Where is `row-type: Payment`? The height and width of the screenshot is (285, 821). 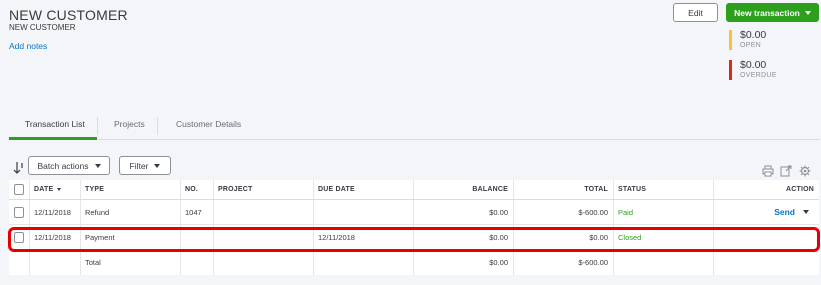
row-type: Payment is located at coordinates (100, 237).